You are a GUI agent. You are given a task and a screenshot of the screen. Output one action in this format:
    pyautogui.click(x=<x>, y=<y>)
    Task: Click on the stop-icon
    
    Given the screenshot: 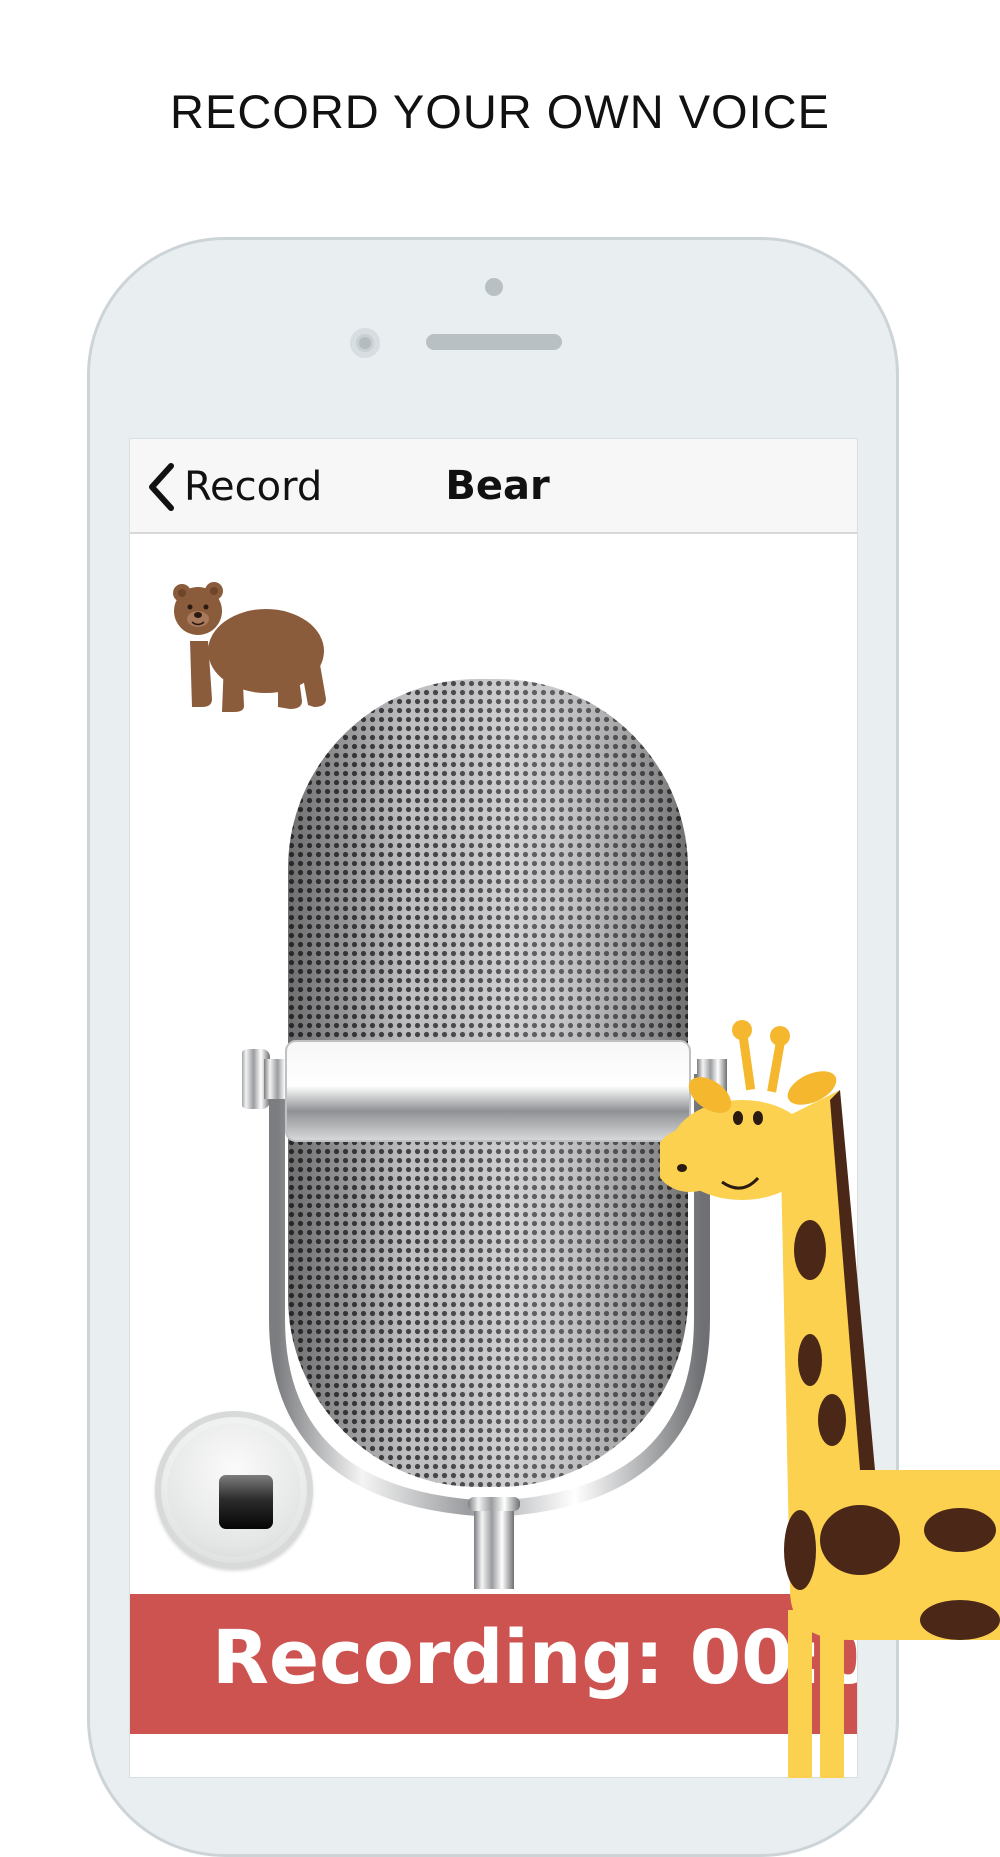 What is the action you would take?
    pyautogui.click(x=246, y=1502)
    